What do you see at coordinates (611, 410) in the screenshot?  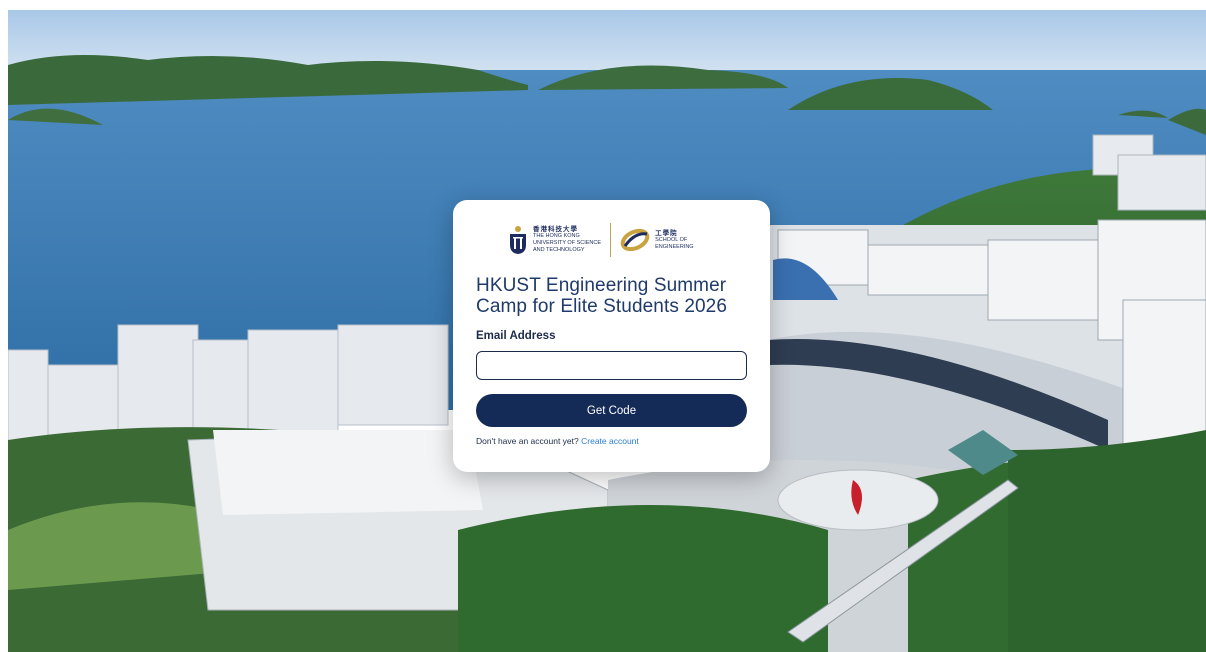 I see `get-code-button: Get Code` at bounding box center [611, 410].